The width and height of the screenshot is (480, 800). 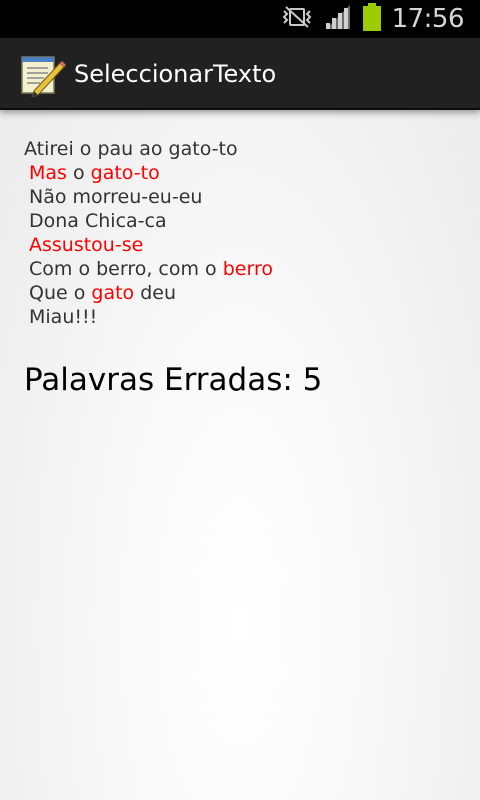 I want to click on wrong-words-summary: Palavras Erradas: 5, so click(x=173, y=380).